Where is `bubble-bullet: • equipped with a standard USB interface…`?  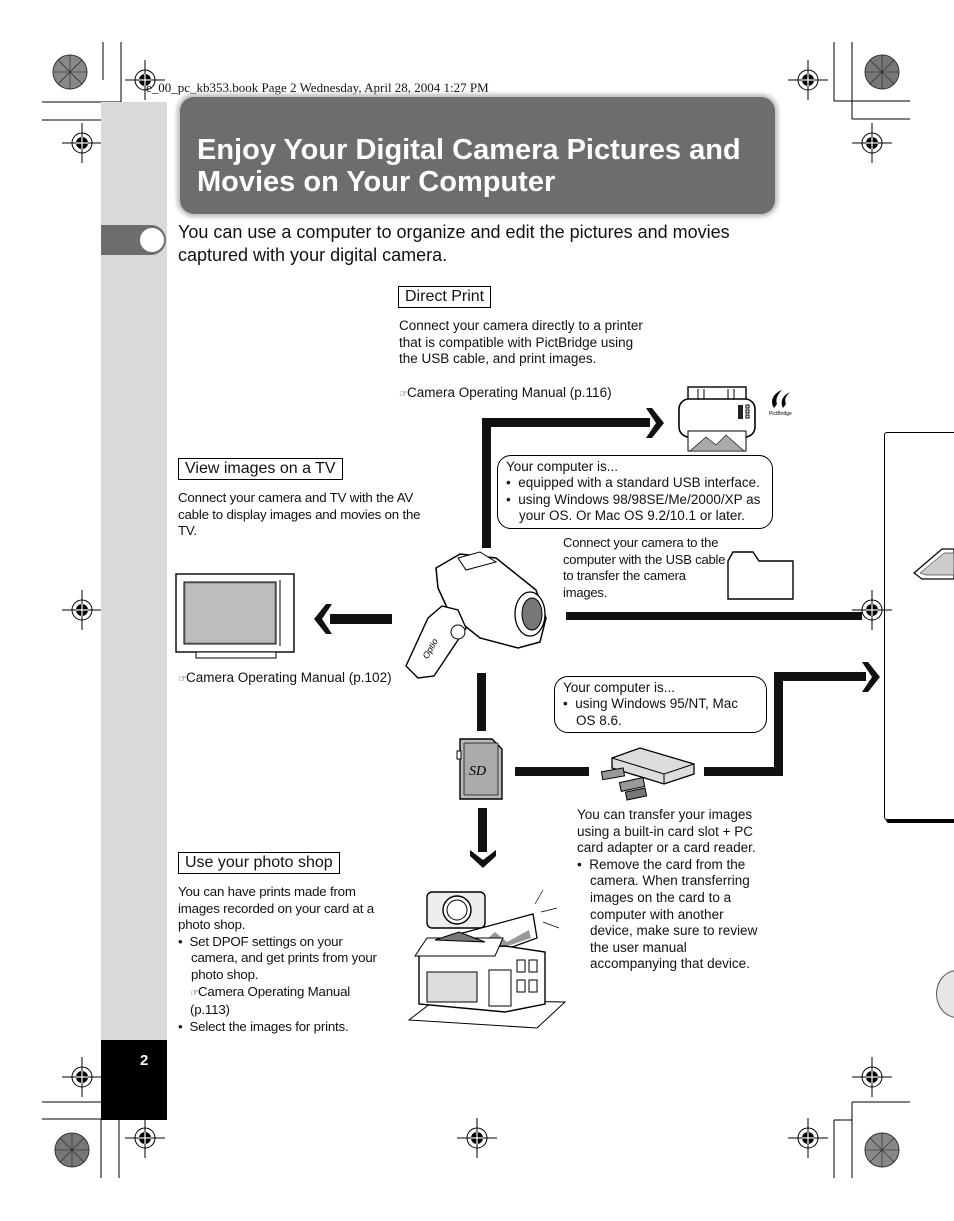 bubble-bullet: • equipped with a standard USB interface… is located at coordinates (633, 483).